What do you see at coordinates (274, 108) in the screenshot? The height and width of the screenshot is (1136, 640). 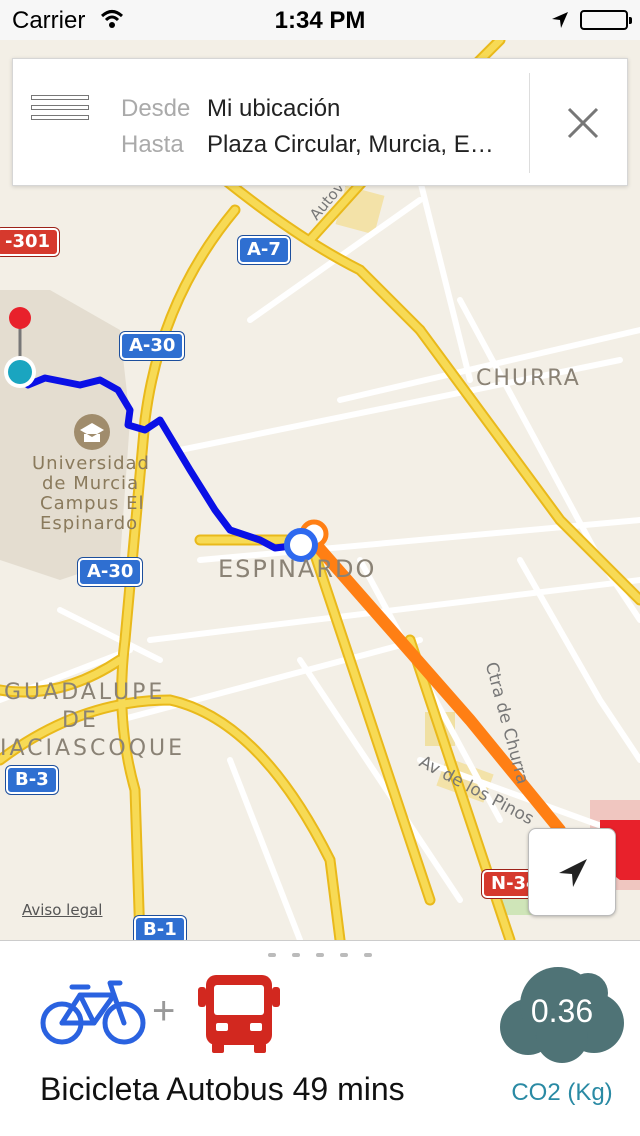 I see `origin-value: Mi ubicación` at bounding box center [274, 108].